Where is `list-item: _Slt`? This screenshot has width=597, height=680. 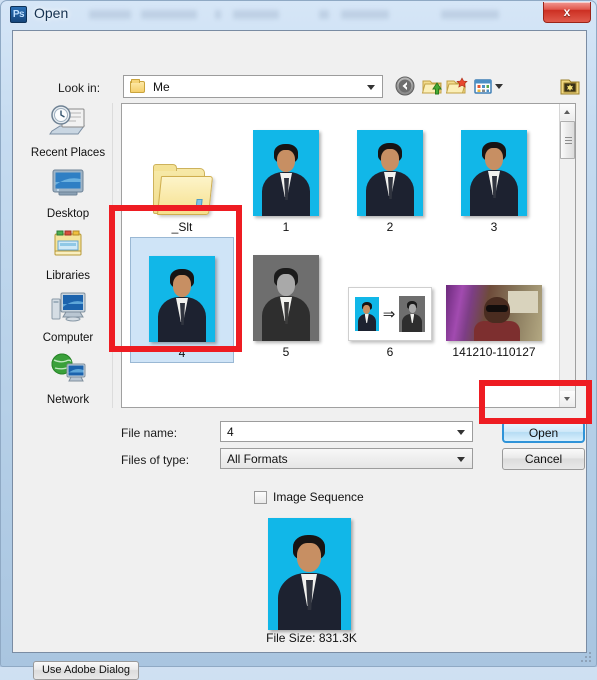
list-item: _Slt is located at coordinates (182, 174).